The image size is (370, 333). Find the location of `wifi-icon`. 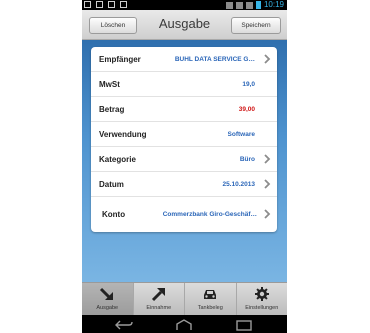

wifi-icon is located at coordinates (239, 5).